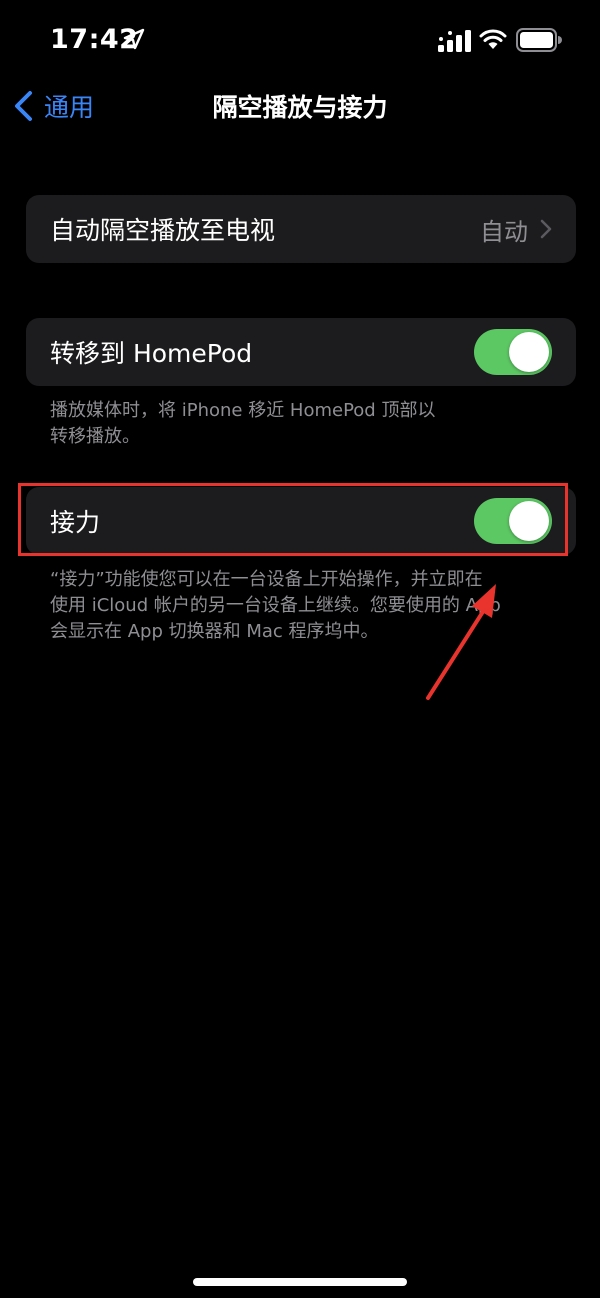 The image size is (600, 1298). Describe the element at coordinates (493, 39) in the screenshot. I see `wifi-icon` at that location.